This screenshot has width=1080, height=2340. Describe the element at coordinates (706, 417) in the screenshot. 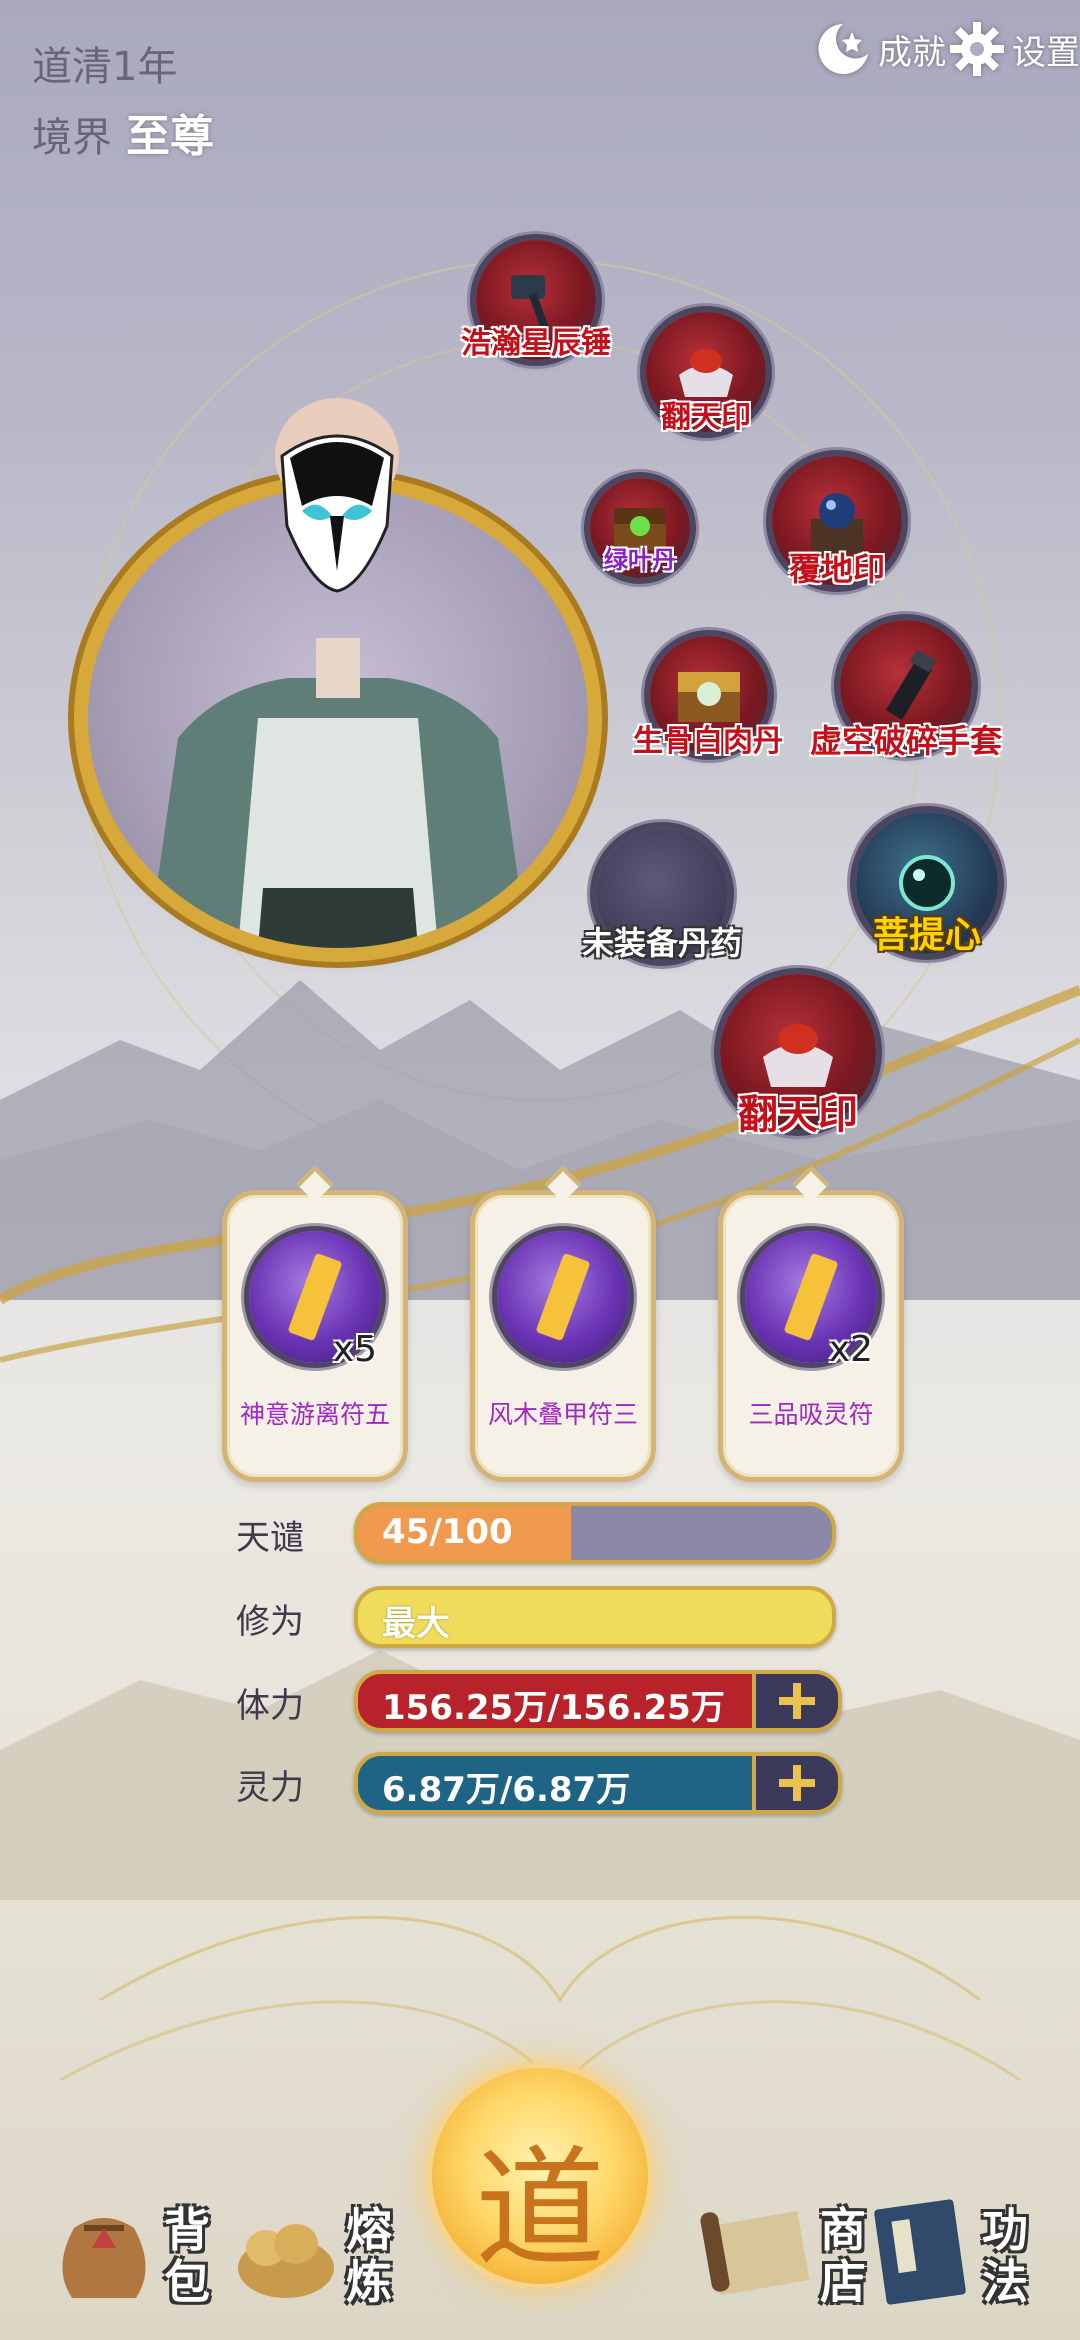

I see `equip-name-seal-top: 翻天印` at that location.